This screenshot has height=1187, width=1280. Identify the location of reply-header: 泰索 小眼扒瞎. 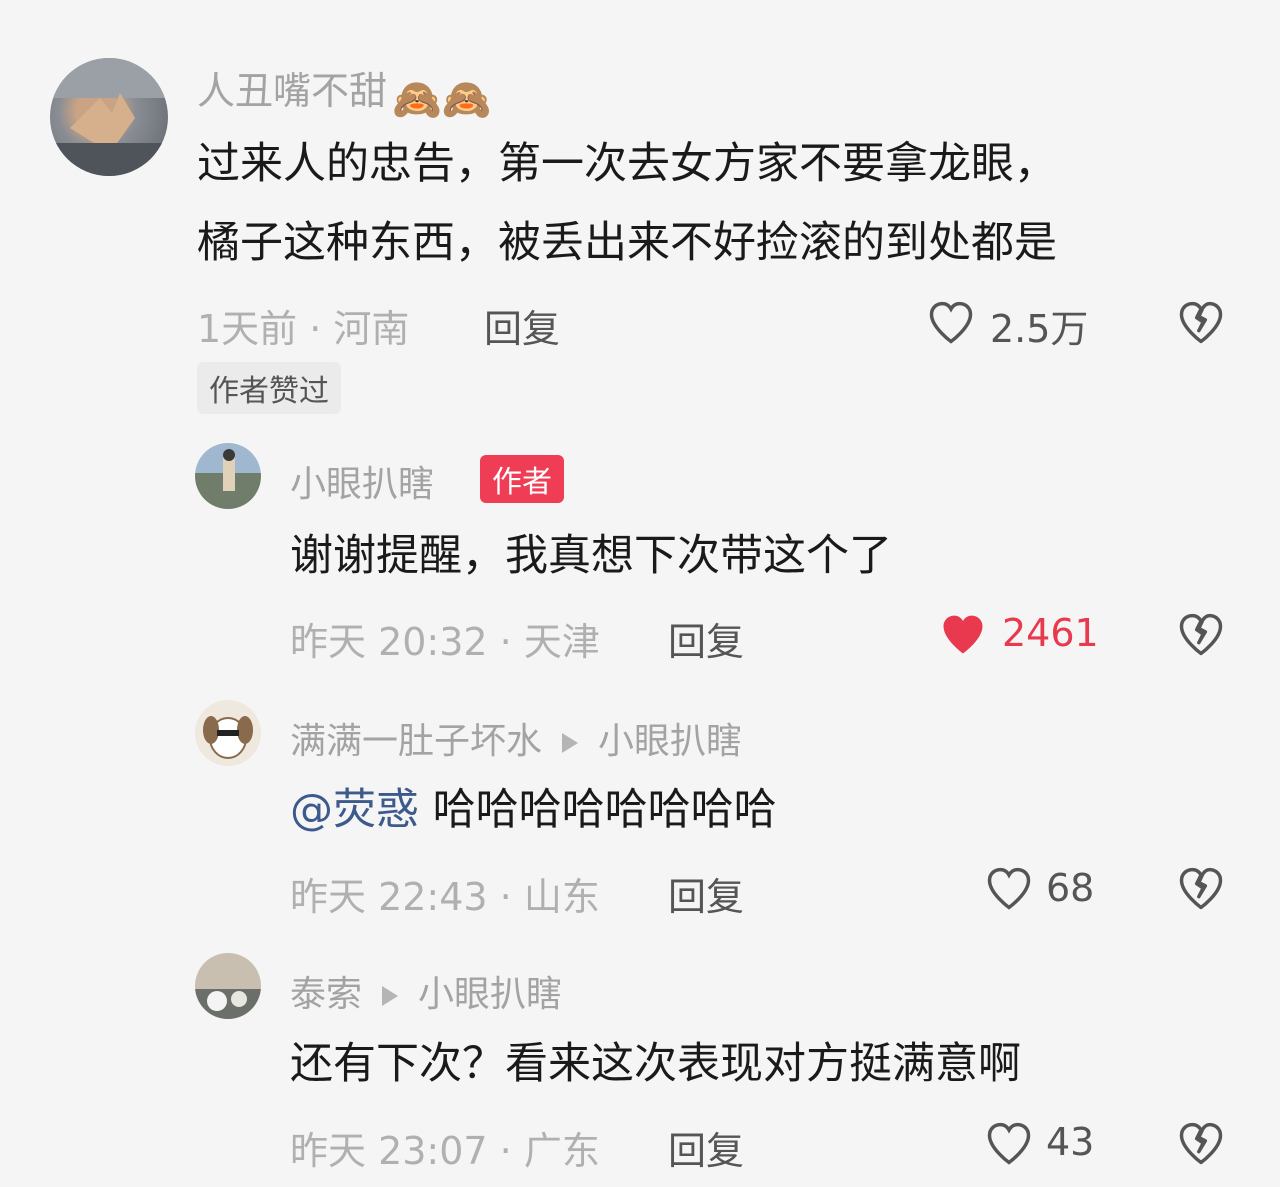
(426, 991).